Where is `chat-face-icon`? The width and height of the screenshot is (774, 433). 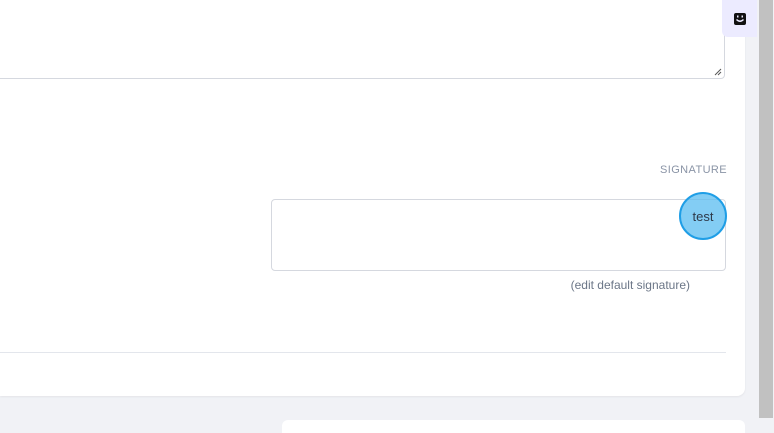
chat-face-icon is located at coordinates (739, 18).